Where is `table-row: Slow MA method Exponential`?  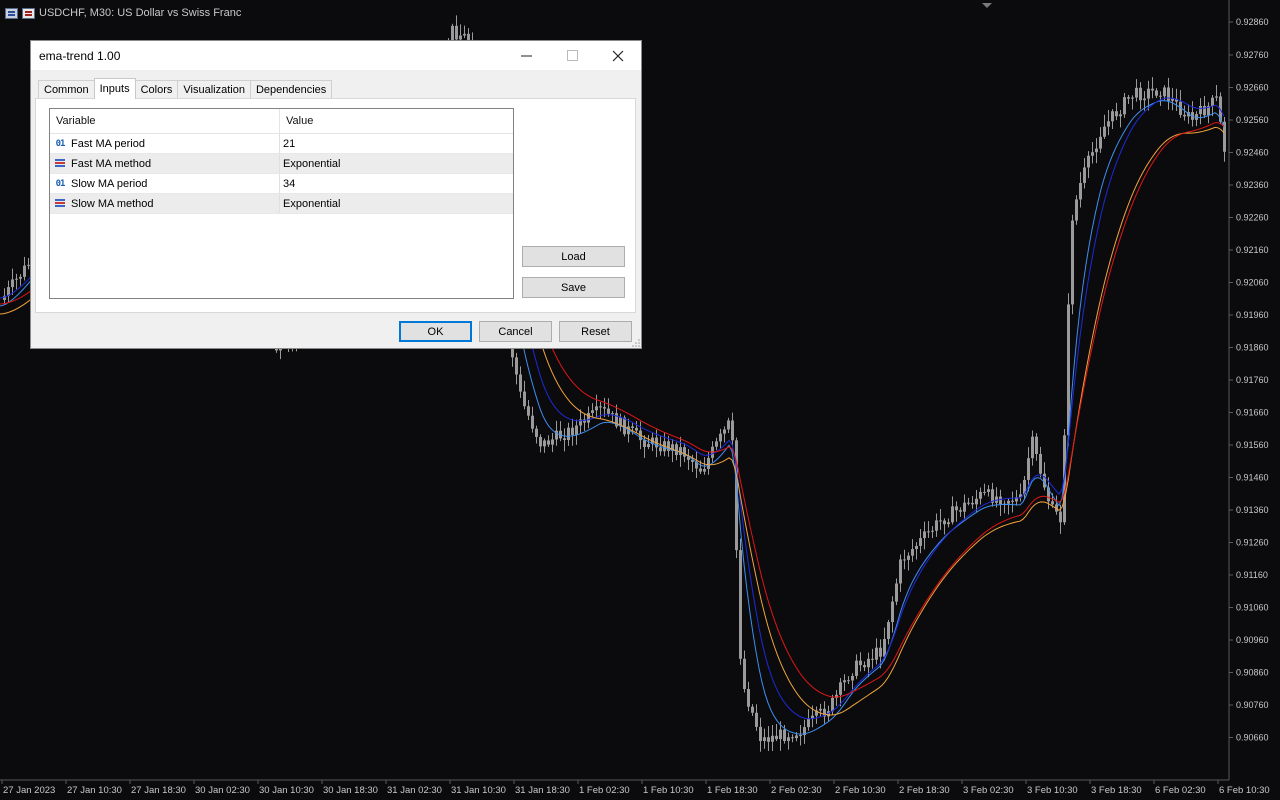
table-row: Slow MA method Exponential is located at coordinates (281, 204).